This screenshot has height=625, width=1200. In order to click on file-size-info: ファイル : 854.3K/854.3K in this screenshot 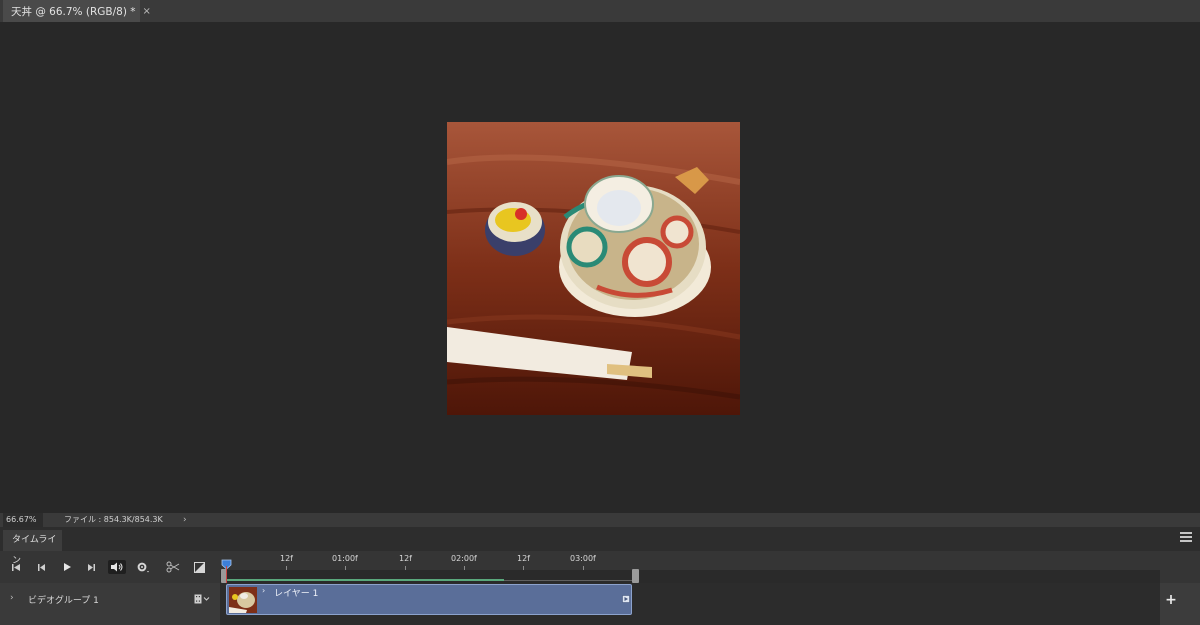, I will do `click(113, 519)`.